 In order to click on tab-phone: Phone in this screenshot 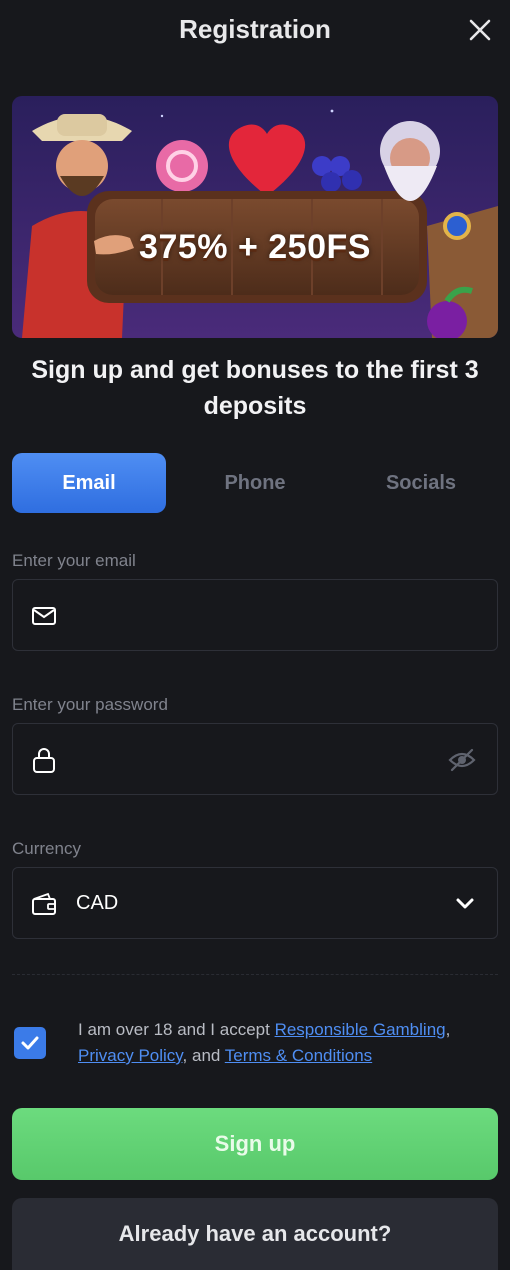, I will do `click(255, 483)`.